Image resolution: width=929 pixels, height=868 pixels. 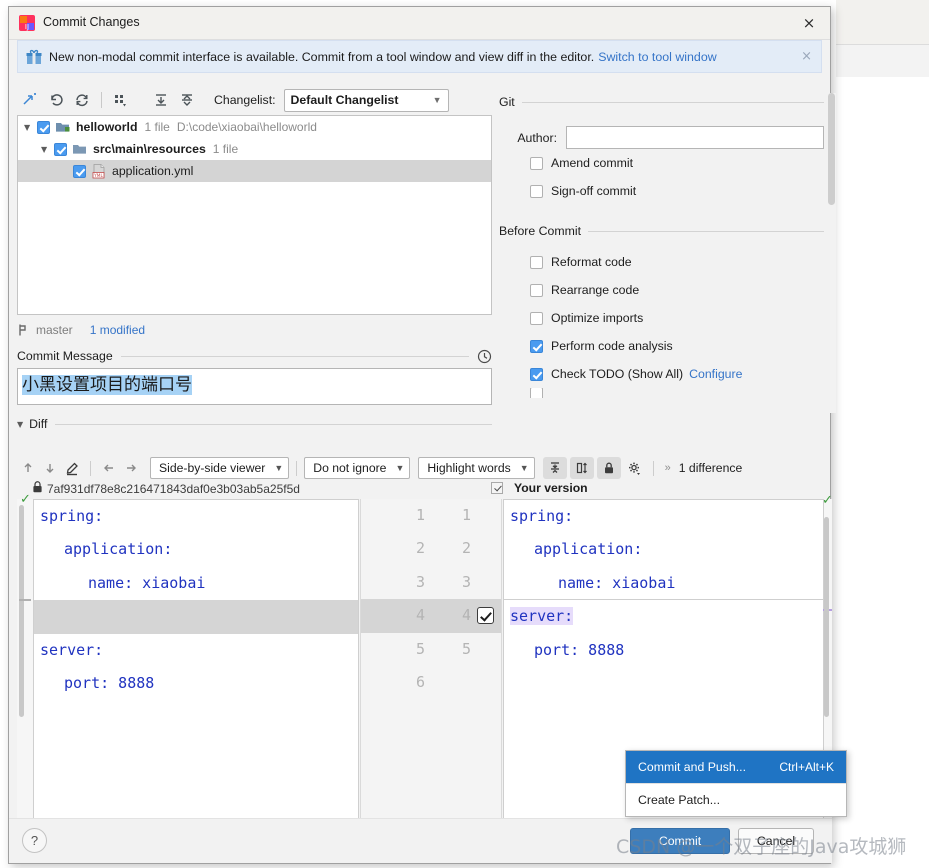 I want to click on synchronize-scroll-icon, so click(x=581, y=468).